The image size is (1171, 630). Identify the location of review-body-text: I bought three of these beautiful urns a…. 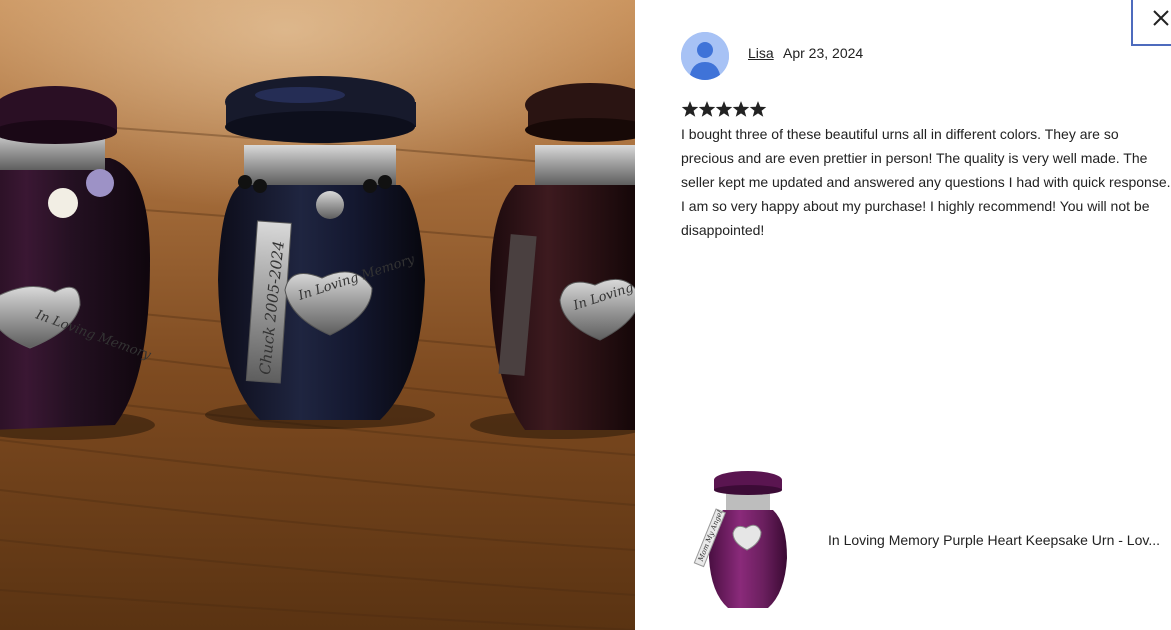
(926, 182).